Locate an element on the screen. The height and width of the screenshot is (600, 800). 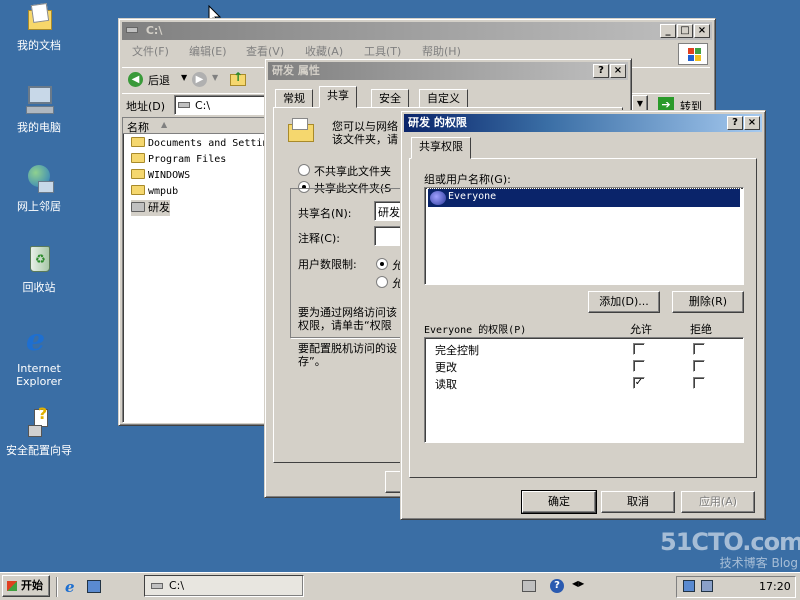
tab-general: 常规 is located at coordinates (294, 98).